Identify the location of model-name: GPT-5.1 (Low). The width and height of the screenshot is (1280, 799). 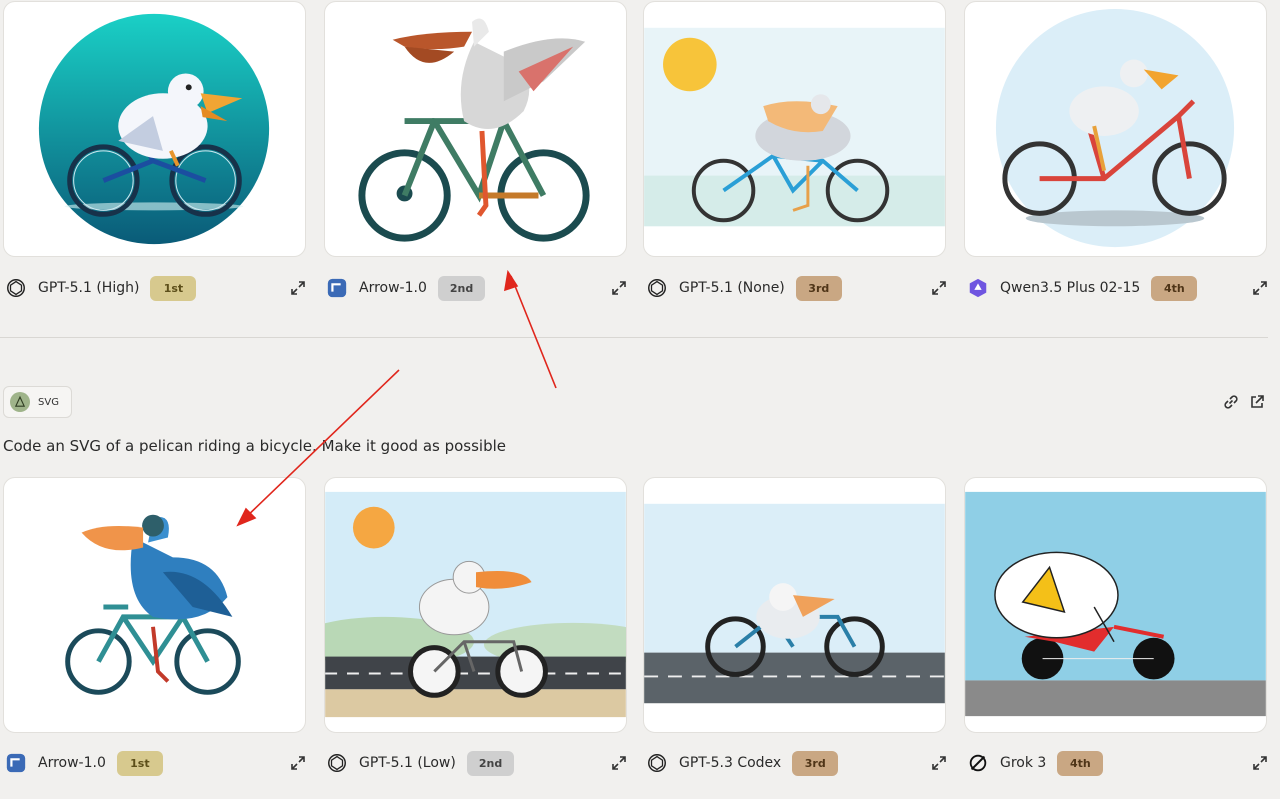
(407, 763).